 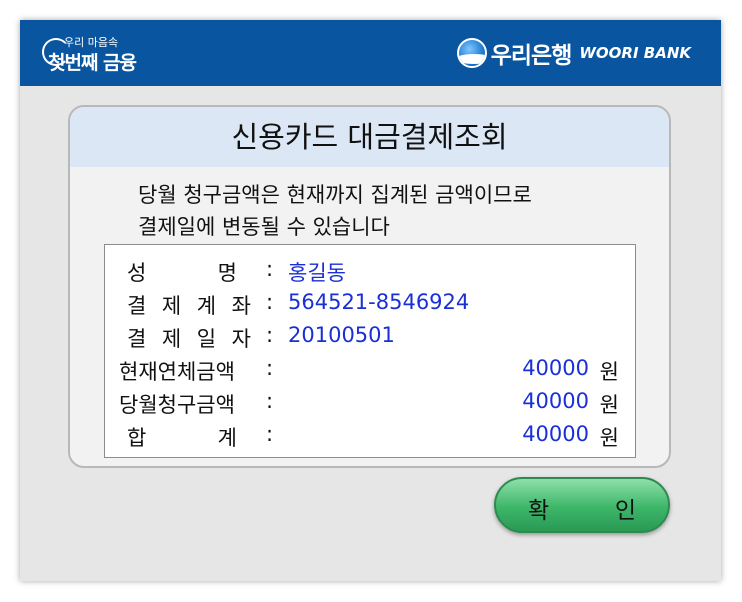 What do you see at coordinates (335, 195) in the screenshot?
I see `notice-line-1: 당월 청구금액은 현재까지 집계된 금액이므로` at bounding box center [335, 195].